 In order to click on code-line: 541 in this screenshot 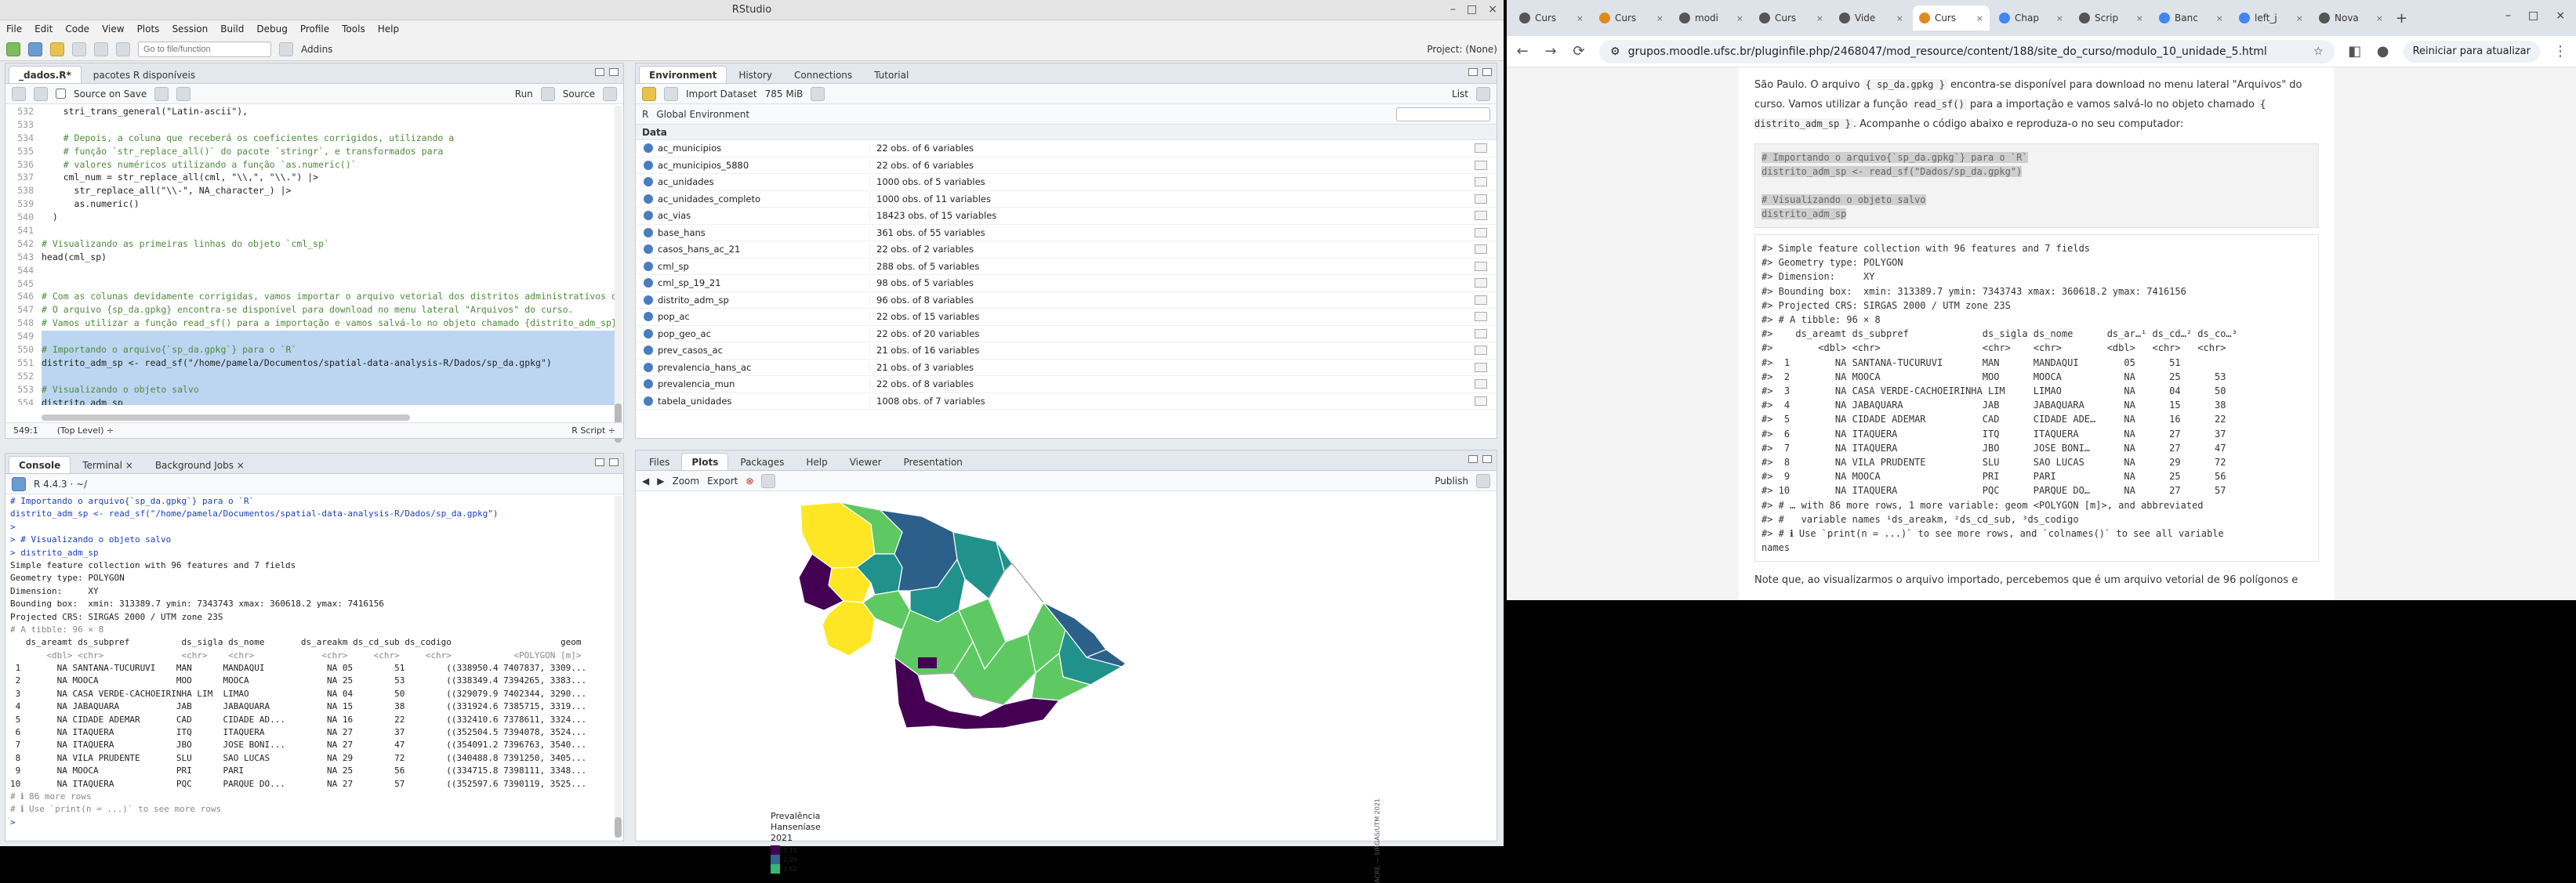, I will do `click(314, 231)`.